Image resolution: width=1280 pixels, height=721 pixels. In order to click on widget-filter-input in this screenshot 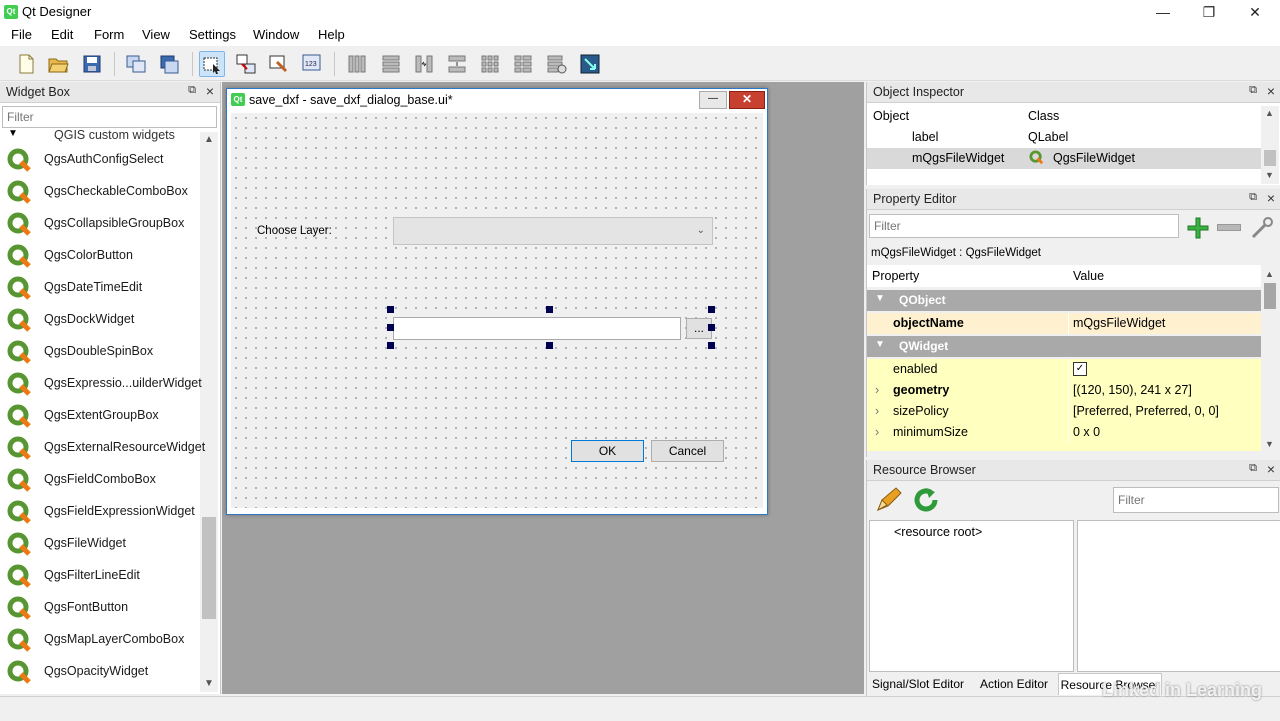, I will do `click(109, 117)`.